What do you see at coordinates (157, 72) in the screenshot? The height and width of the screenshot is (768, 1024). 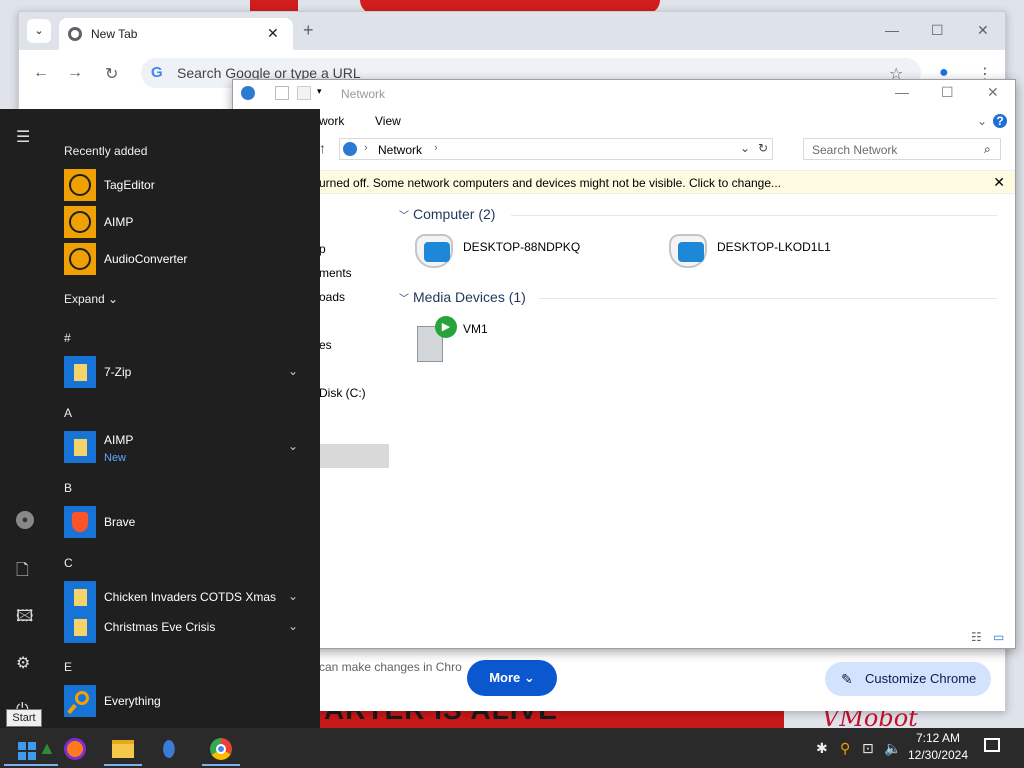 I see `google-icon: G` at bounding box center [157, 72].